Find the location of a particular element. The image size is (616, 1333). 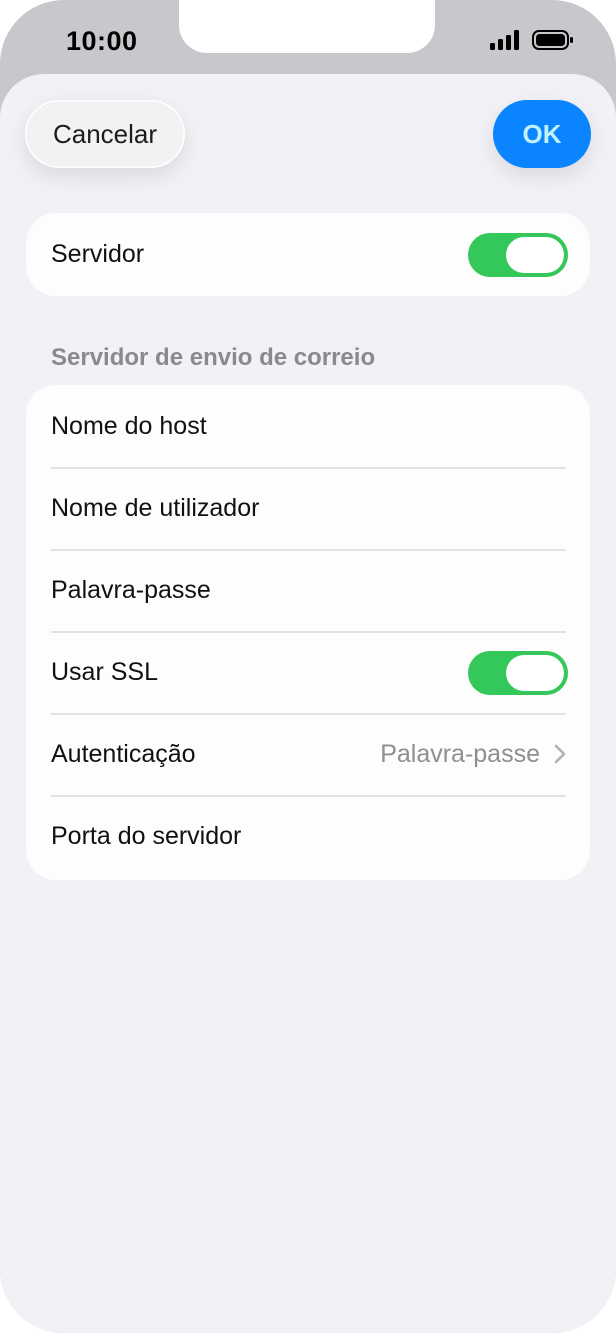

password-row: Palavra-passe is located at coordinates (308, 590).